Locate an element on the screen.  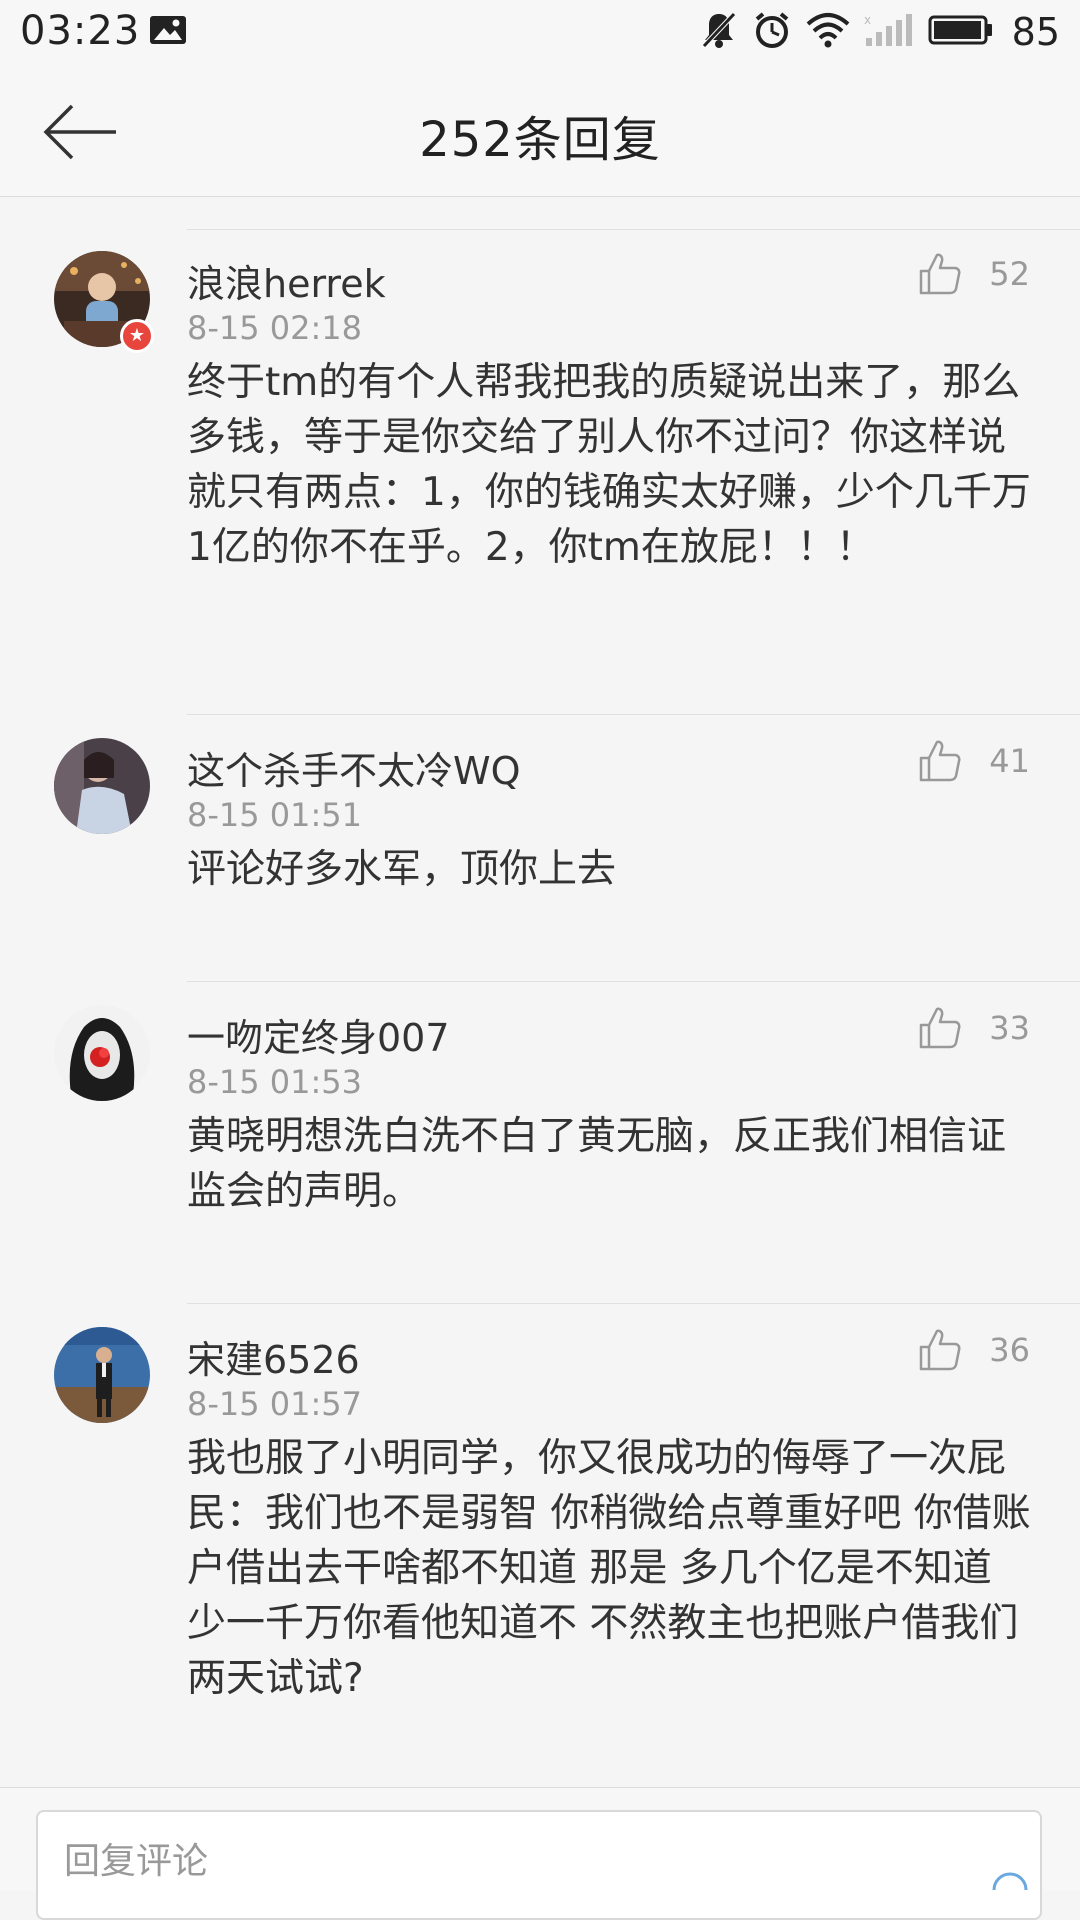
svg-text: x is located at coordinates (867, 20).